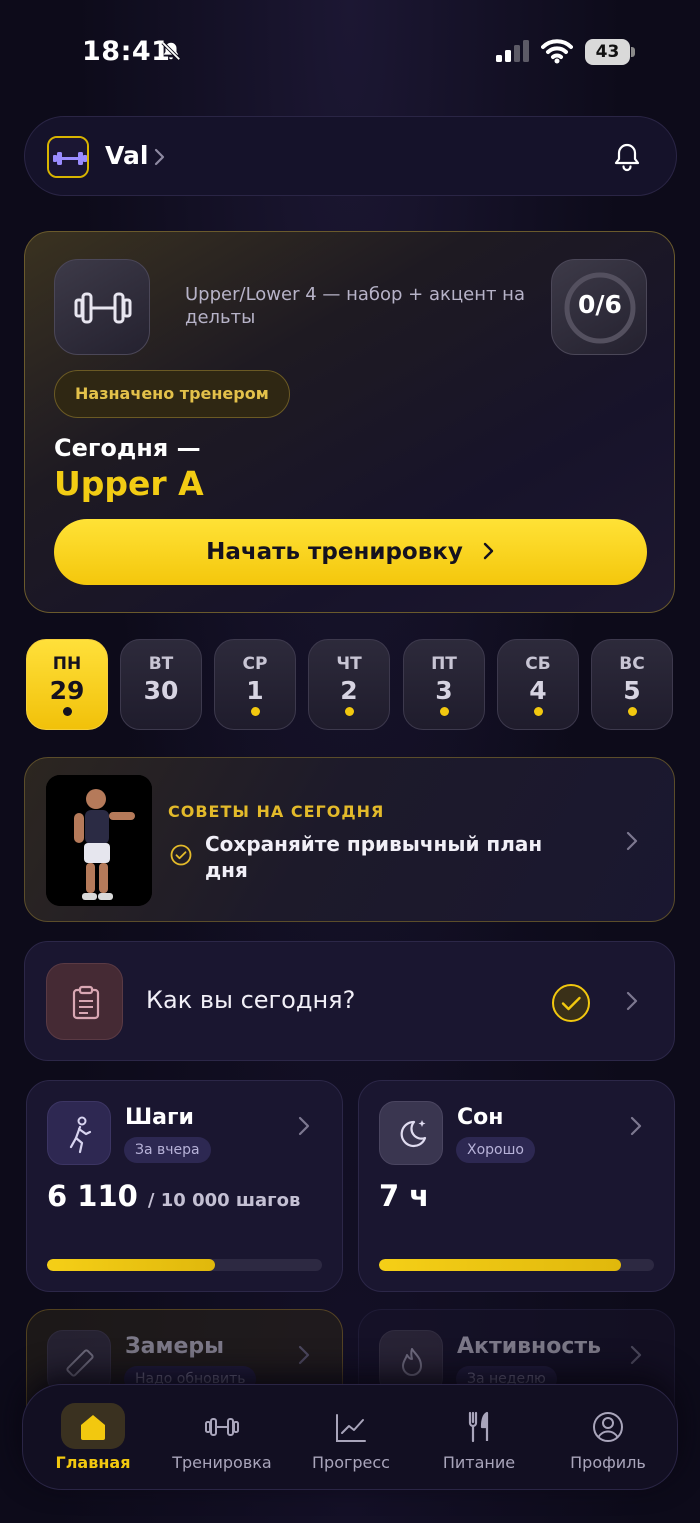  I want to click on start-workout-button: Начать тренировку, so click(350, 552).